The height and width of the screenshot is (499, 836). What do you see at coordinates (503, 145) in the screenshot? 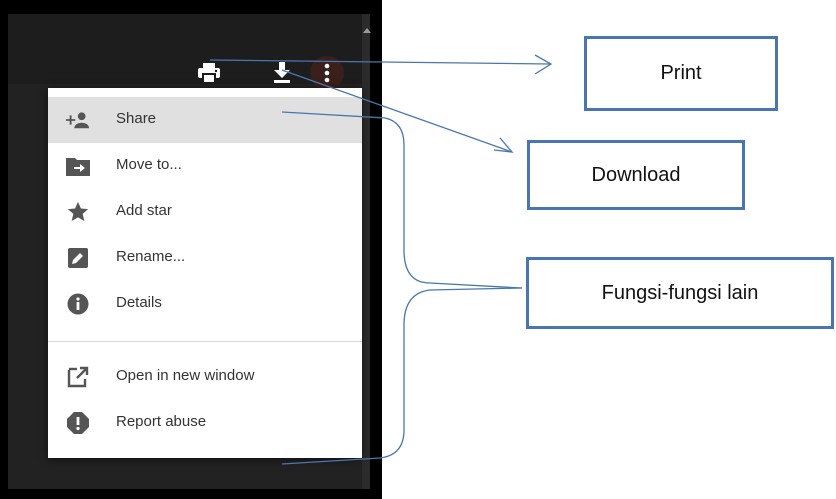
I see `download-arrowhead-icon` at bounding box center [503, 145].